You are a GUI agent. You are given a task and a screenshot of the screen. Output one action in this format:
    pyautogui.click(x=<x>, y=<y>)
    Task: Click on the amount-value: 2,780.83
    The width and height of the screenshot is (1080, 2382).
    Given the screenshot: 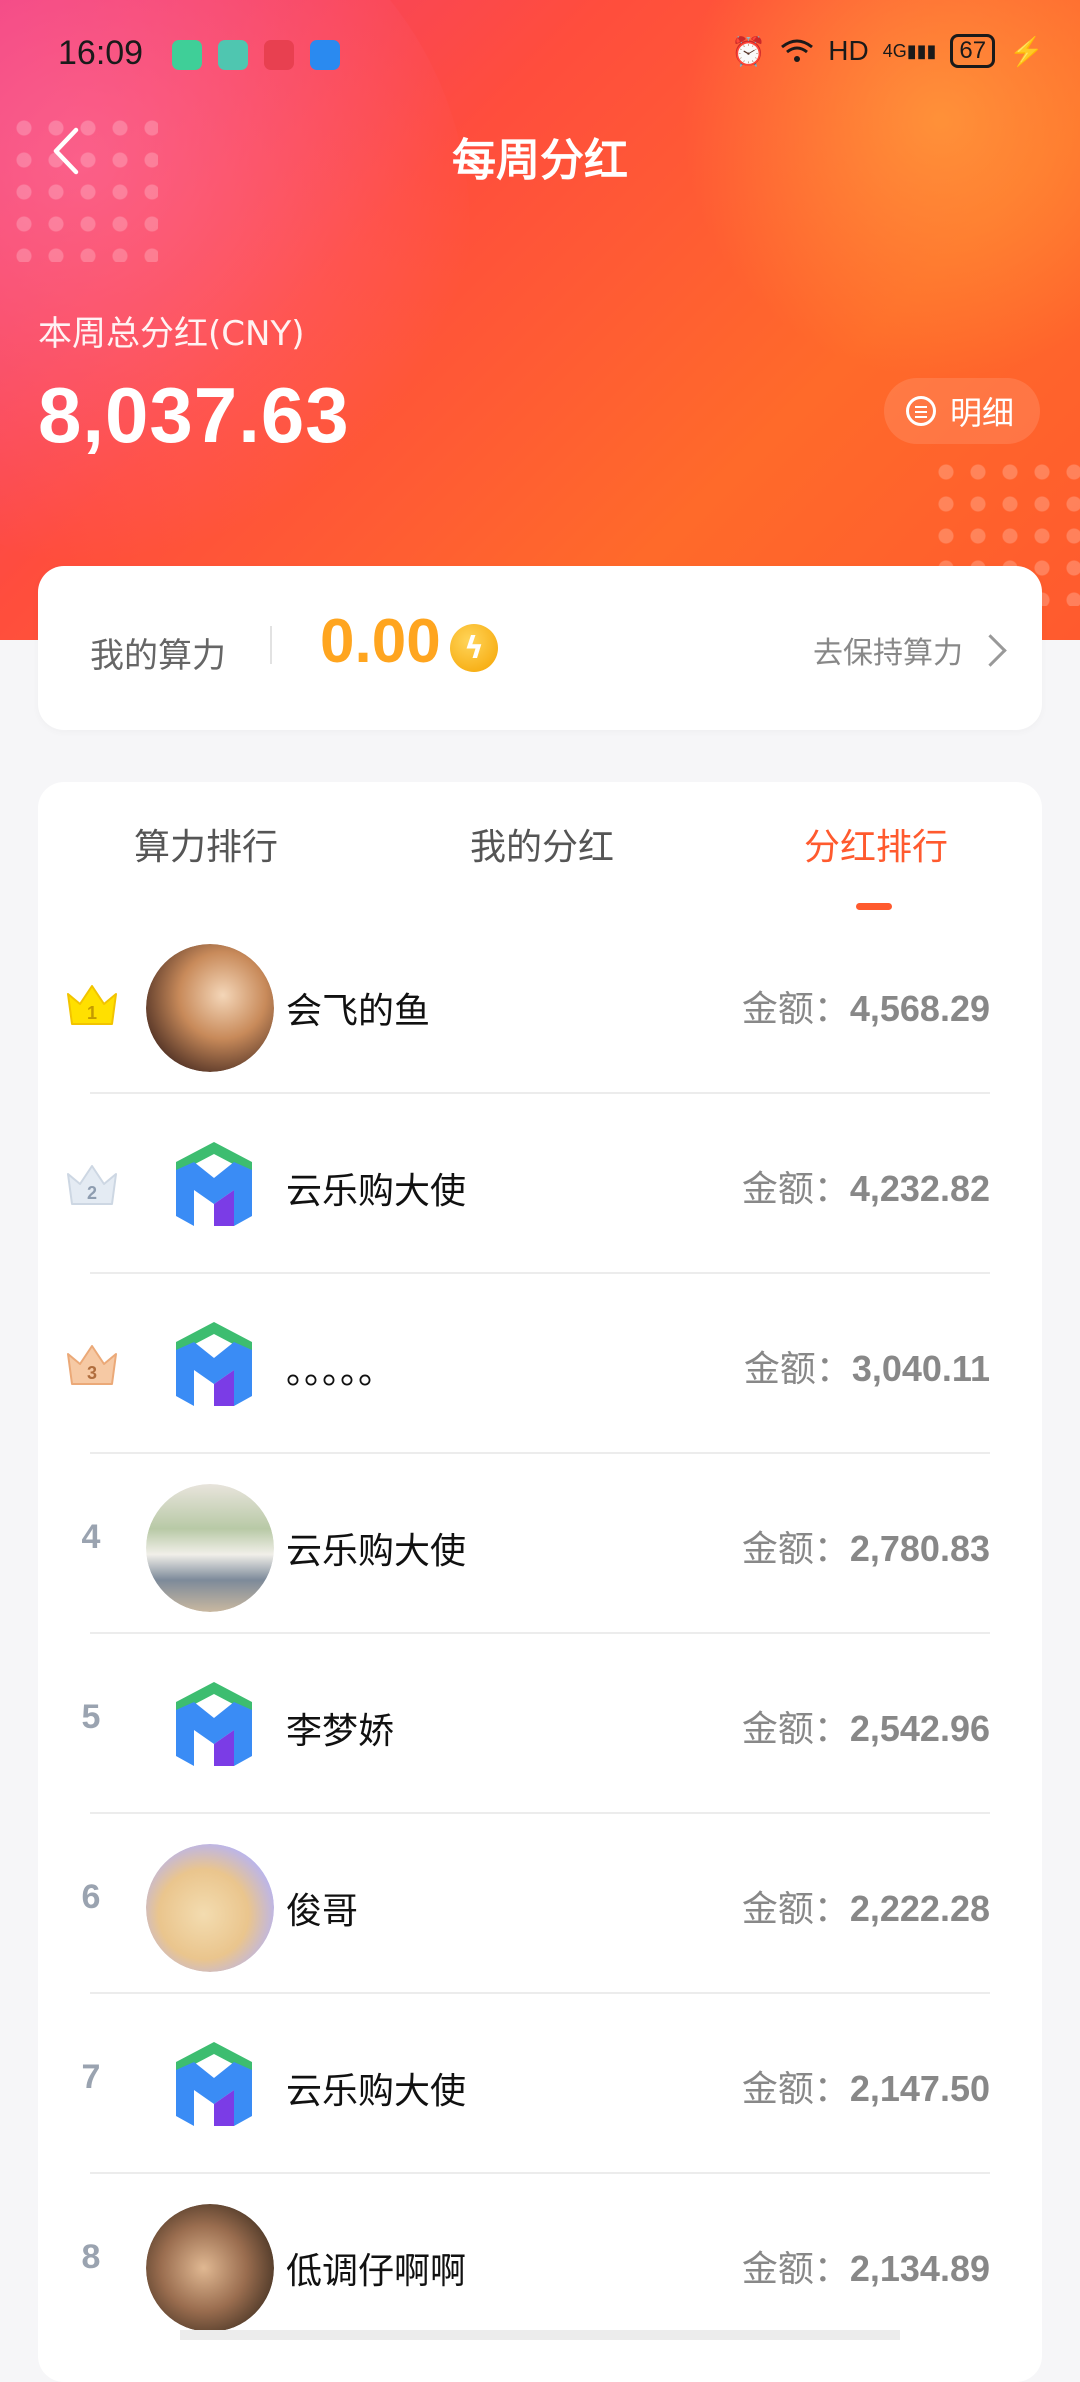 What is the action you would take?
    pyautogui.click(x=919, y=1548)
    